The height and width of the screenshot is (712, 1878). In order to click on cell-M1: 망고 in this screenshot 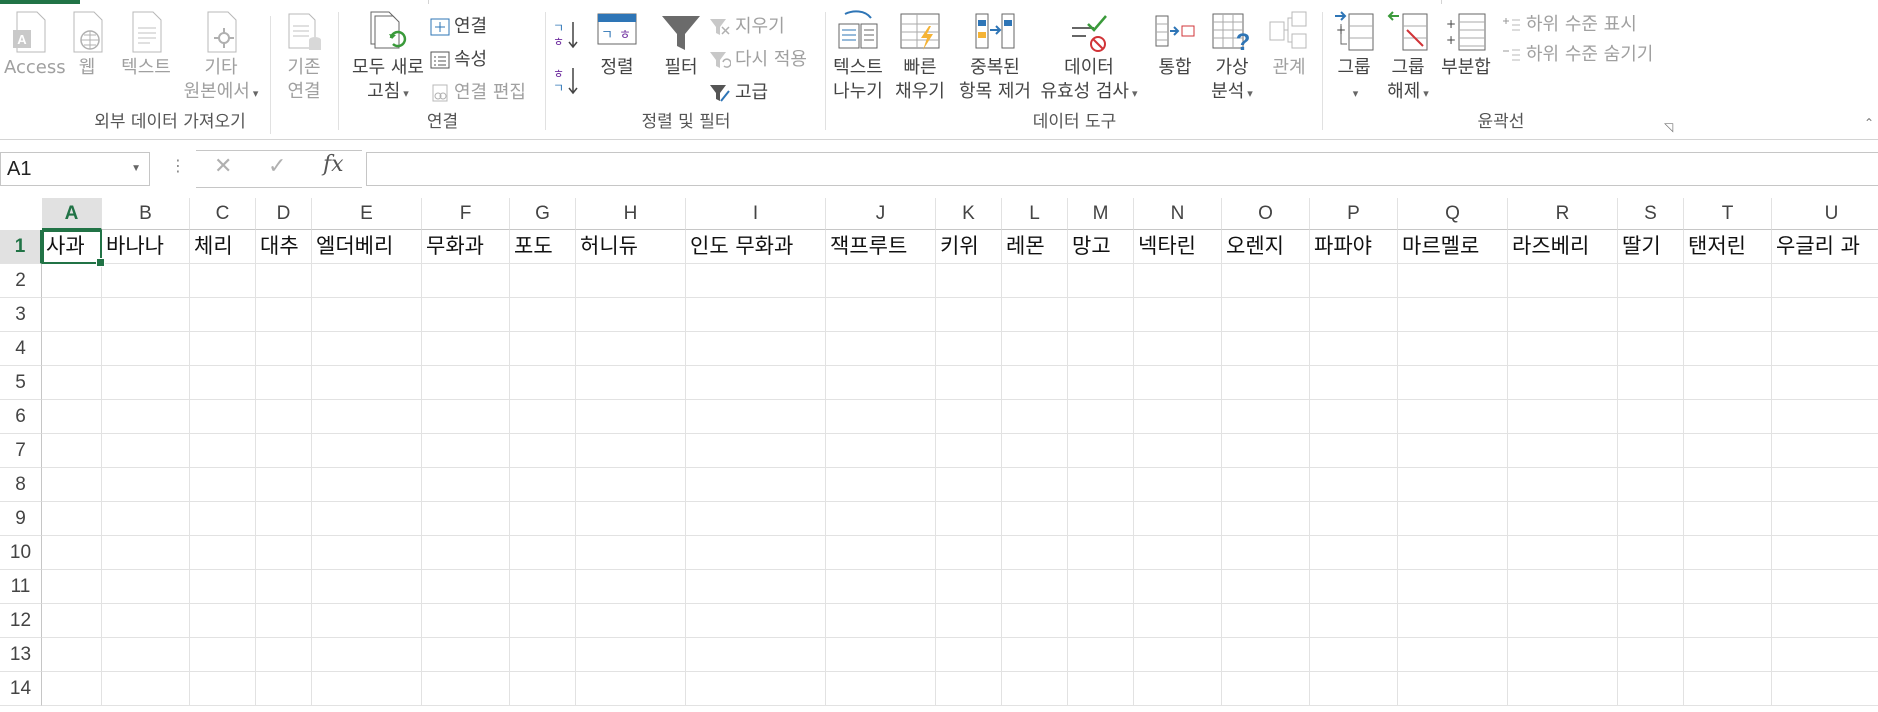, I will do `click(1101, 247)`.